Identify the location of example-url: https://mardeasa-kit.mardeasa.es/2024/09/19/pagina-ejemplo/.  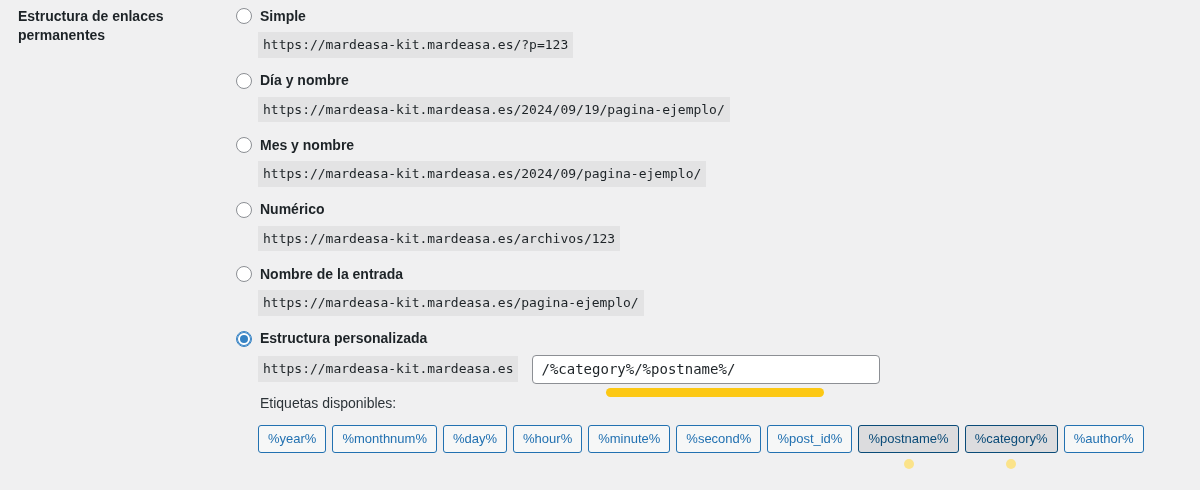
(494, 109).